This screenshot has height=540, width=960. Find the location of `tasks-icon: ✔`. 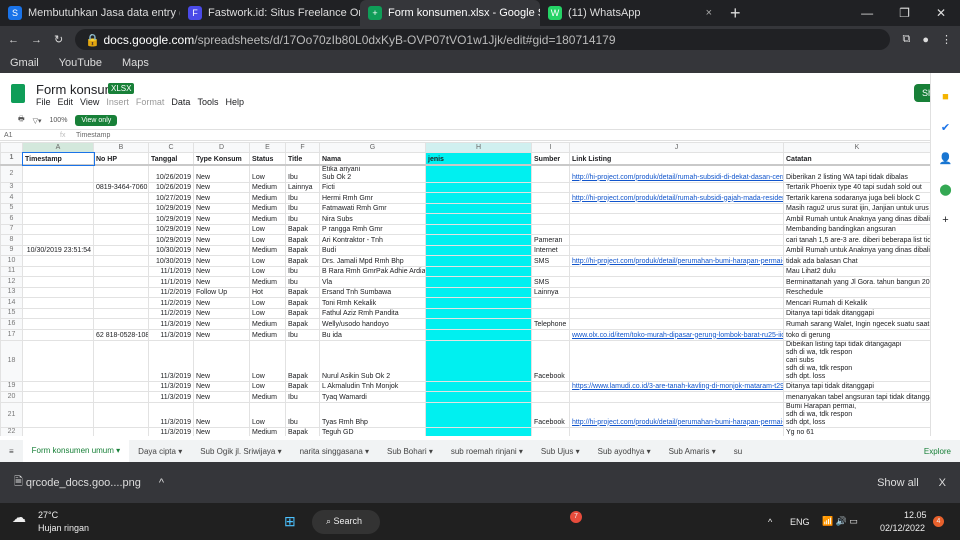

tasks-icon: ✔ is located at coordinates (945, 127).